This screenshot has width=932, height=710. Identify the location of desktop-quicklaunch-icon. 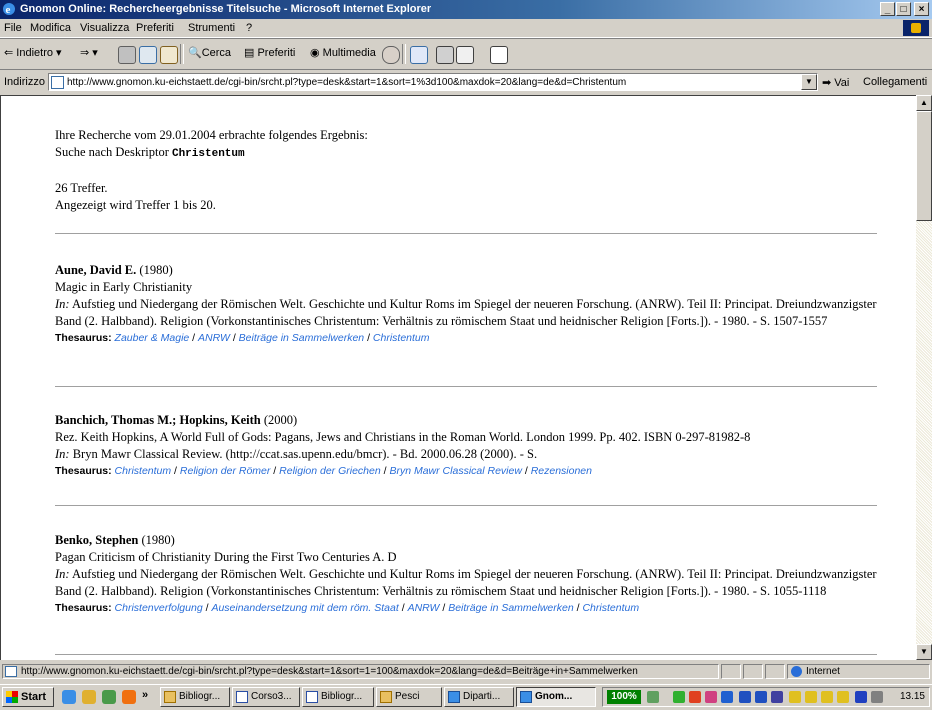
(109, 697).